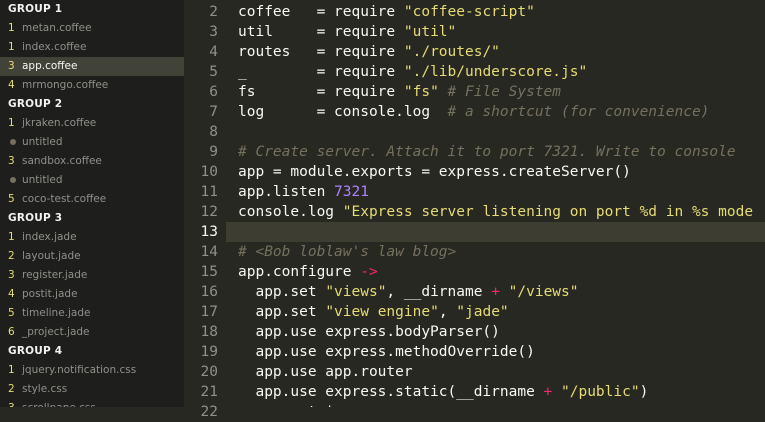 This screenshot has height=422, width=765. I want to click on line-number: 22, so click(209, 412).